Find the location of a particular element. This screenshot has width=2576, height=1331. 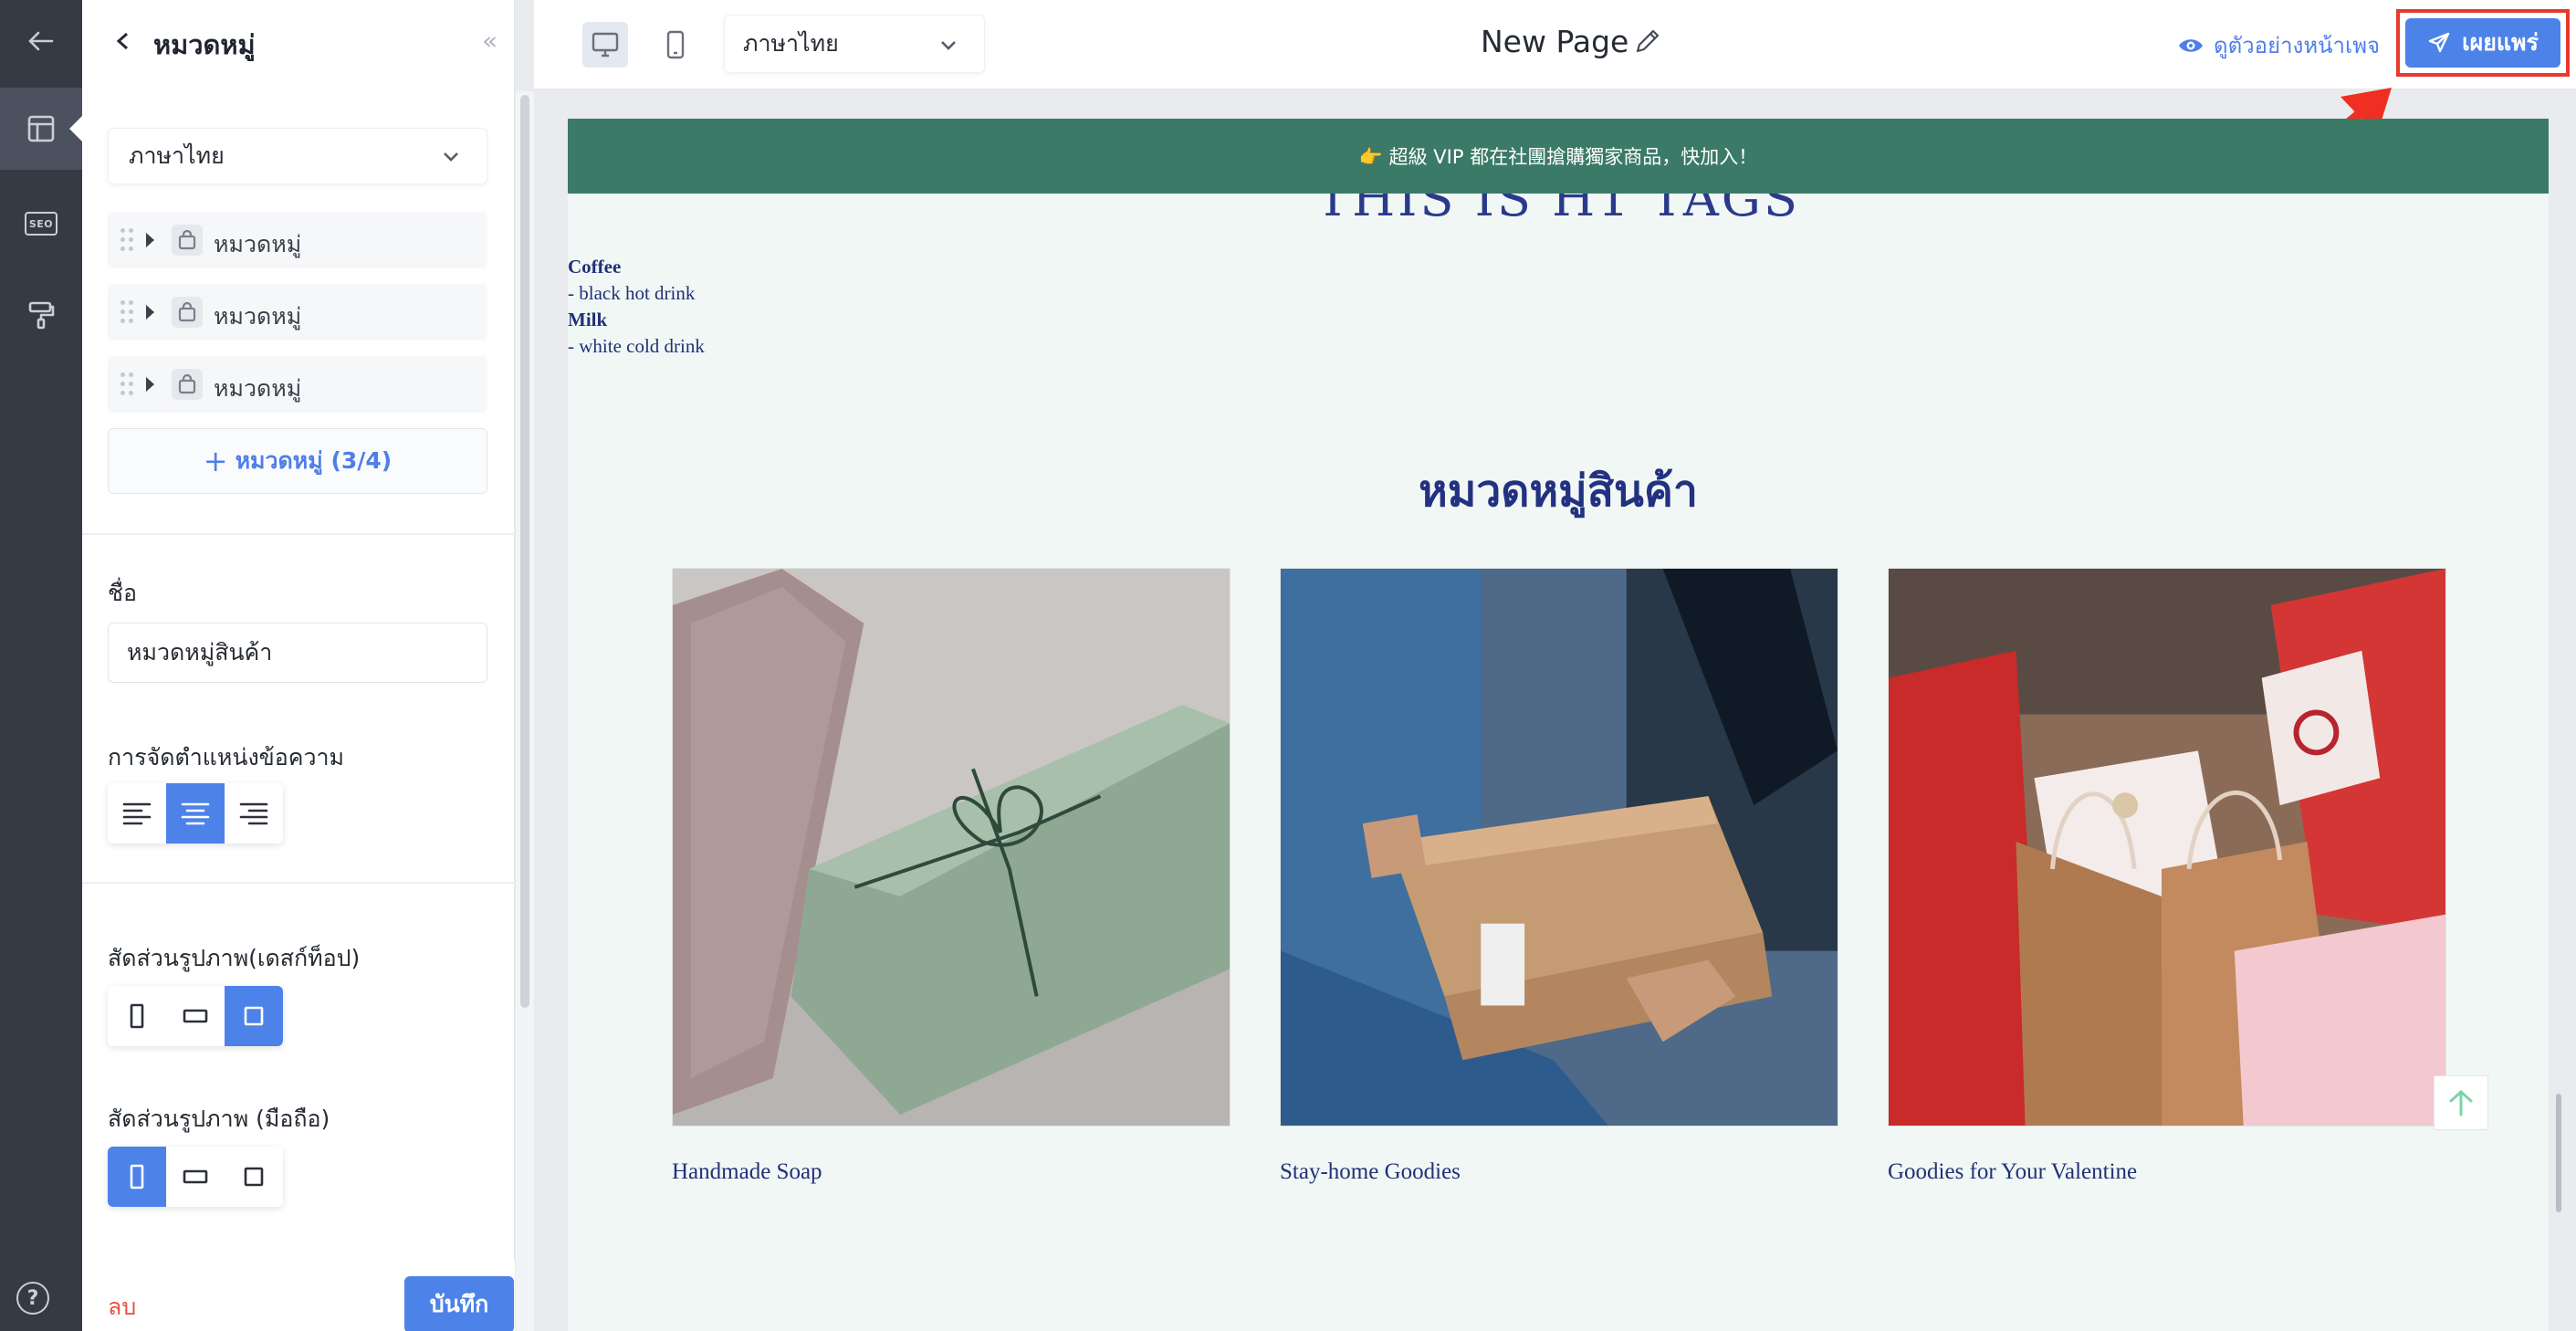

mobile-view-button is located at coordinates (676, 45).